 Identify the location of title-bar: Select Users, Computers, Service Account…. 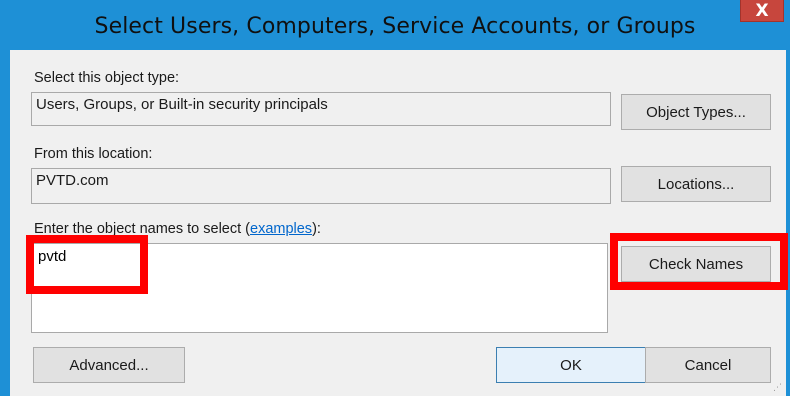
(395, 25).